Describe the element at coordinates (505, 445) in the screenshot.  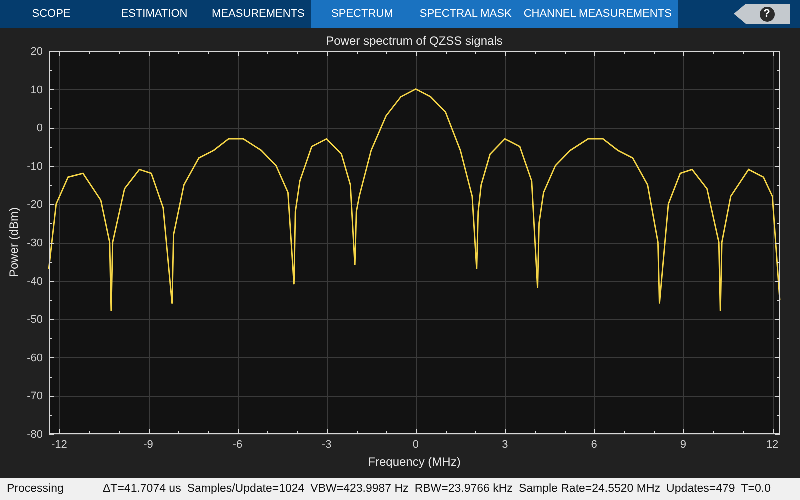
I see `x-tick-label: 3` at that location.